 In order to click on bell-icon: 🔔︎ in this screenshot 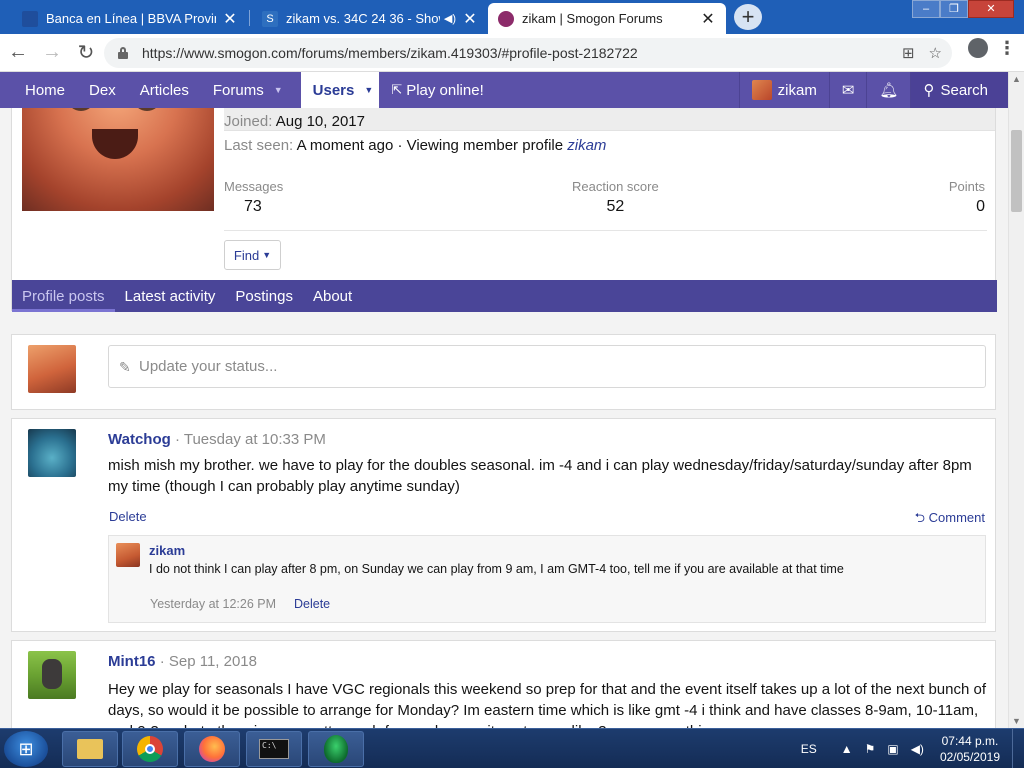, I will do `click(889, 90)`.